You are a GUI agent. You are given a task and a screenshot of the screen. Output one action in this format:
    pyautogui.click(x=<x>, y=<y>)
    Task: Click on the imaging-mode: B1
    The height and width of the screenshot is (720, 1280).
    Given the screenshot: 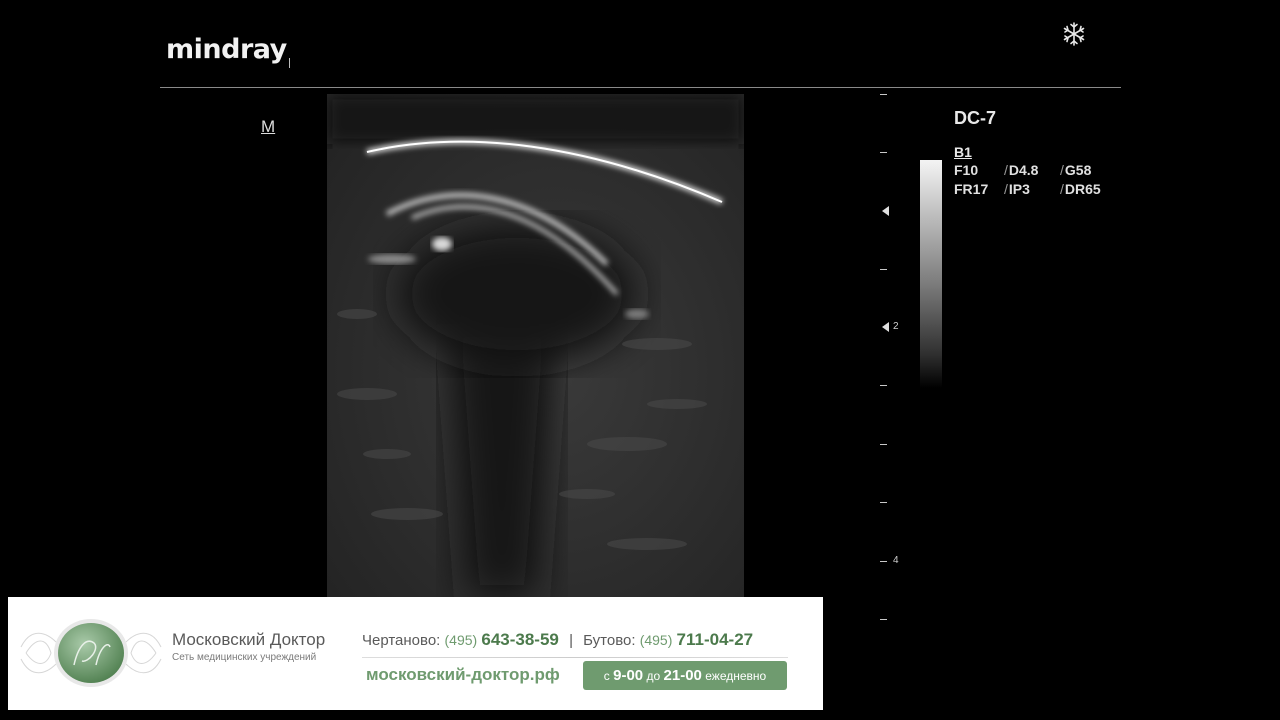 What is the action you would take?
    pyautogui.click(x=963, y=152)
    